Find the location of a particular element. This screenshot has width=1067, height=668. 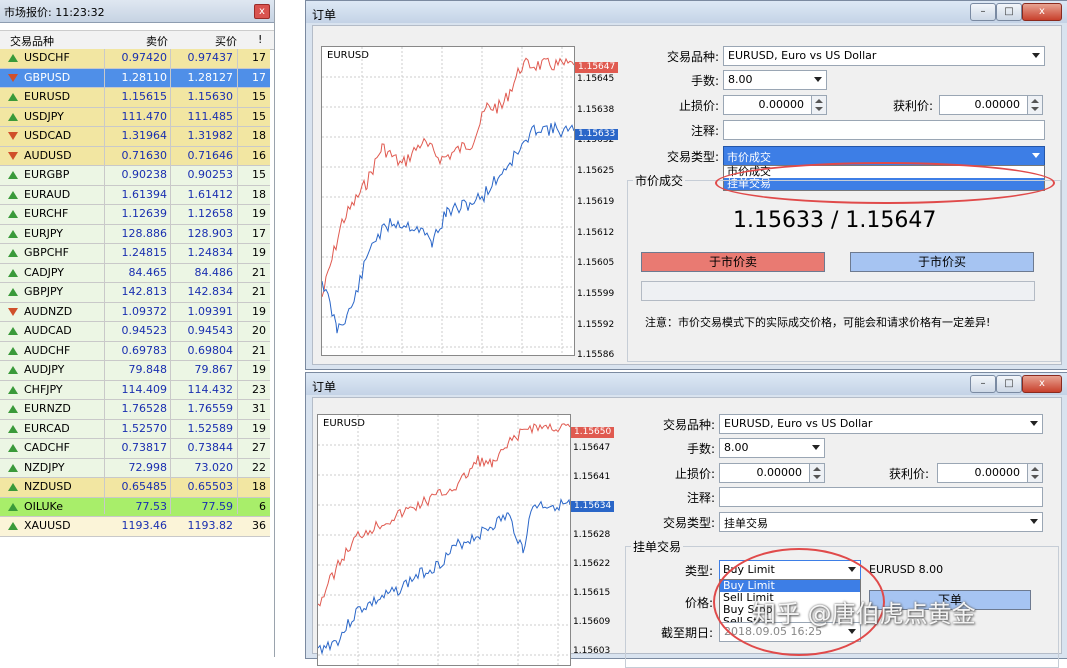

row-spread: 18 is located at coordinates (259, 194).